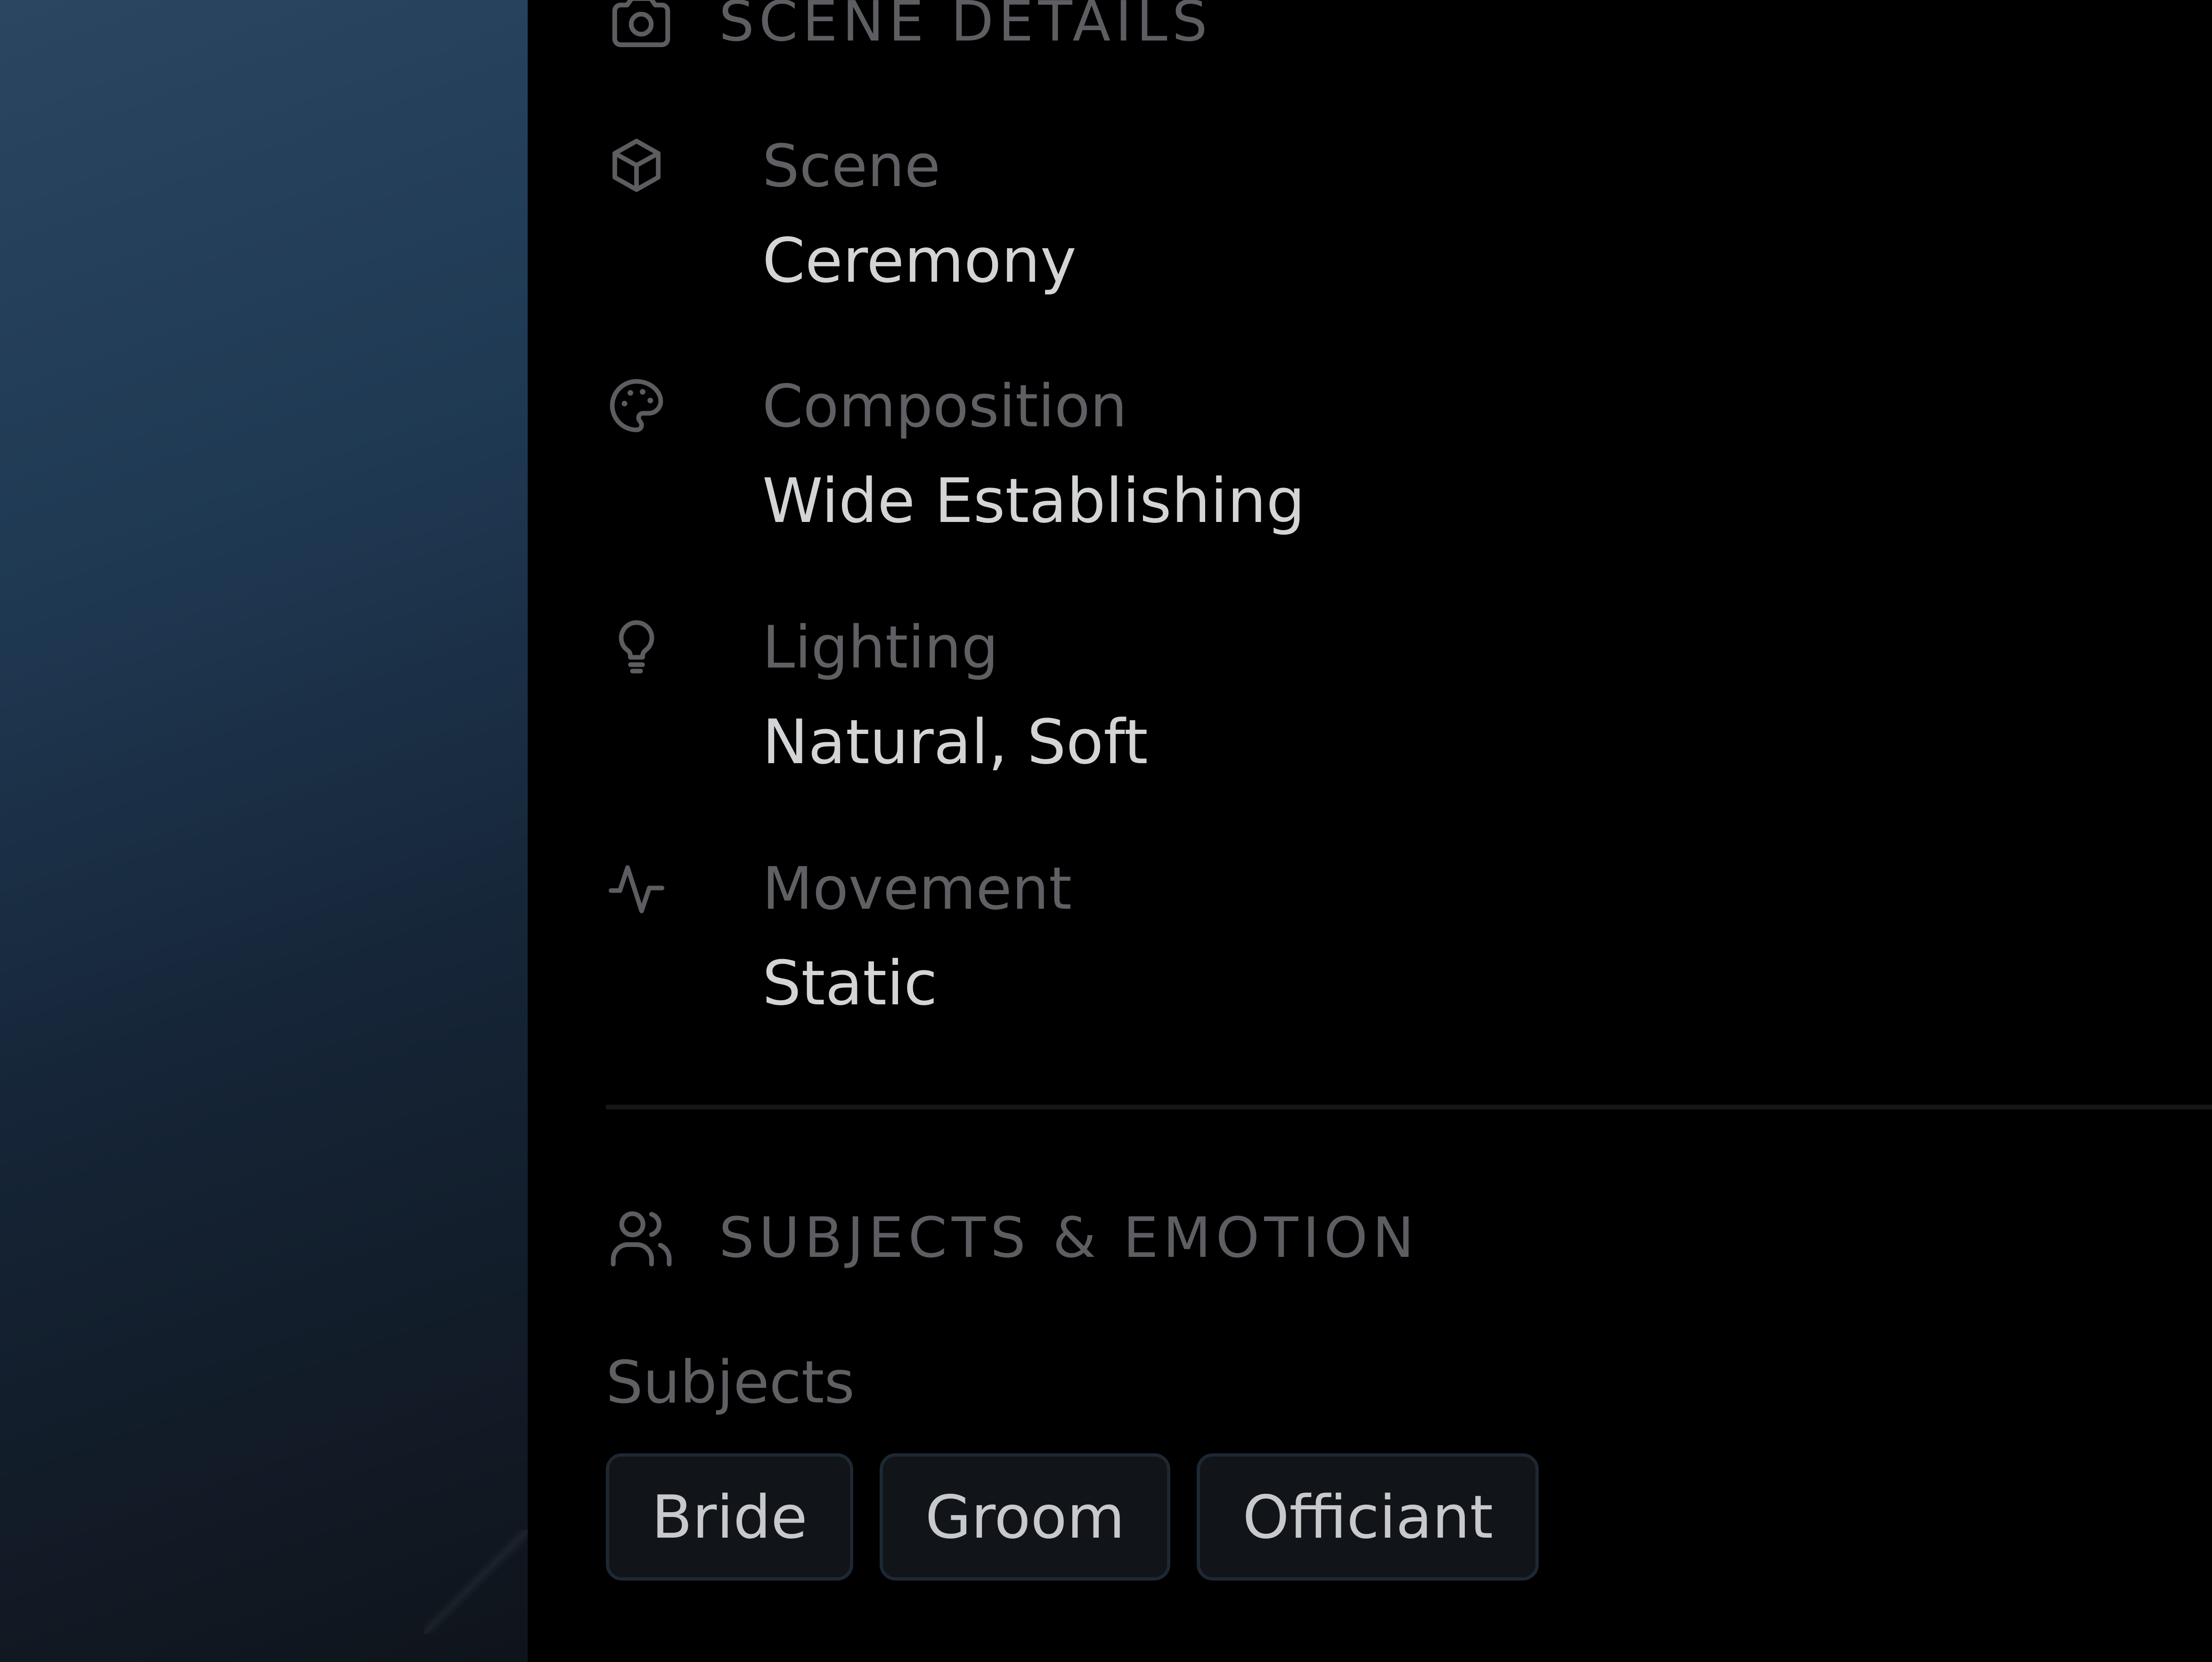  Describe the element at coordinates (917, 889) in the screenshot. I see `detail-label-movement: Movement` at that location.